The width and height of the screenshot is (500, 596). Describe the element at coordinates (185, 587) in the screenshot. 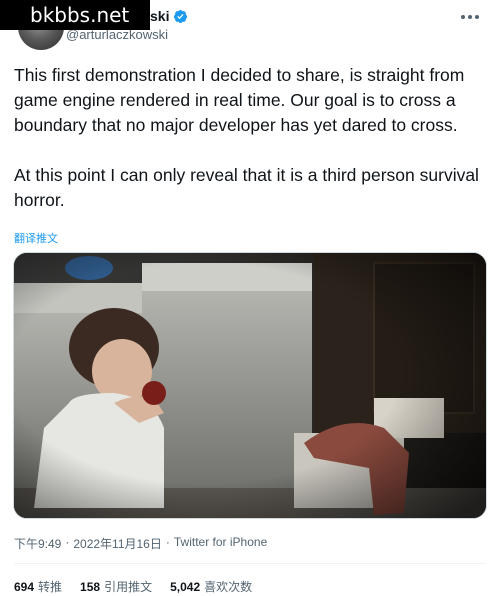

I see `likes-count: 5,042` at that location.